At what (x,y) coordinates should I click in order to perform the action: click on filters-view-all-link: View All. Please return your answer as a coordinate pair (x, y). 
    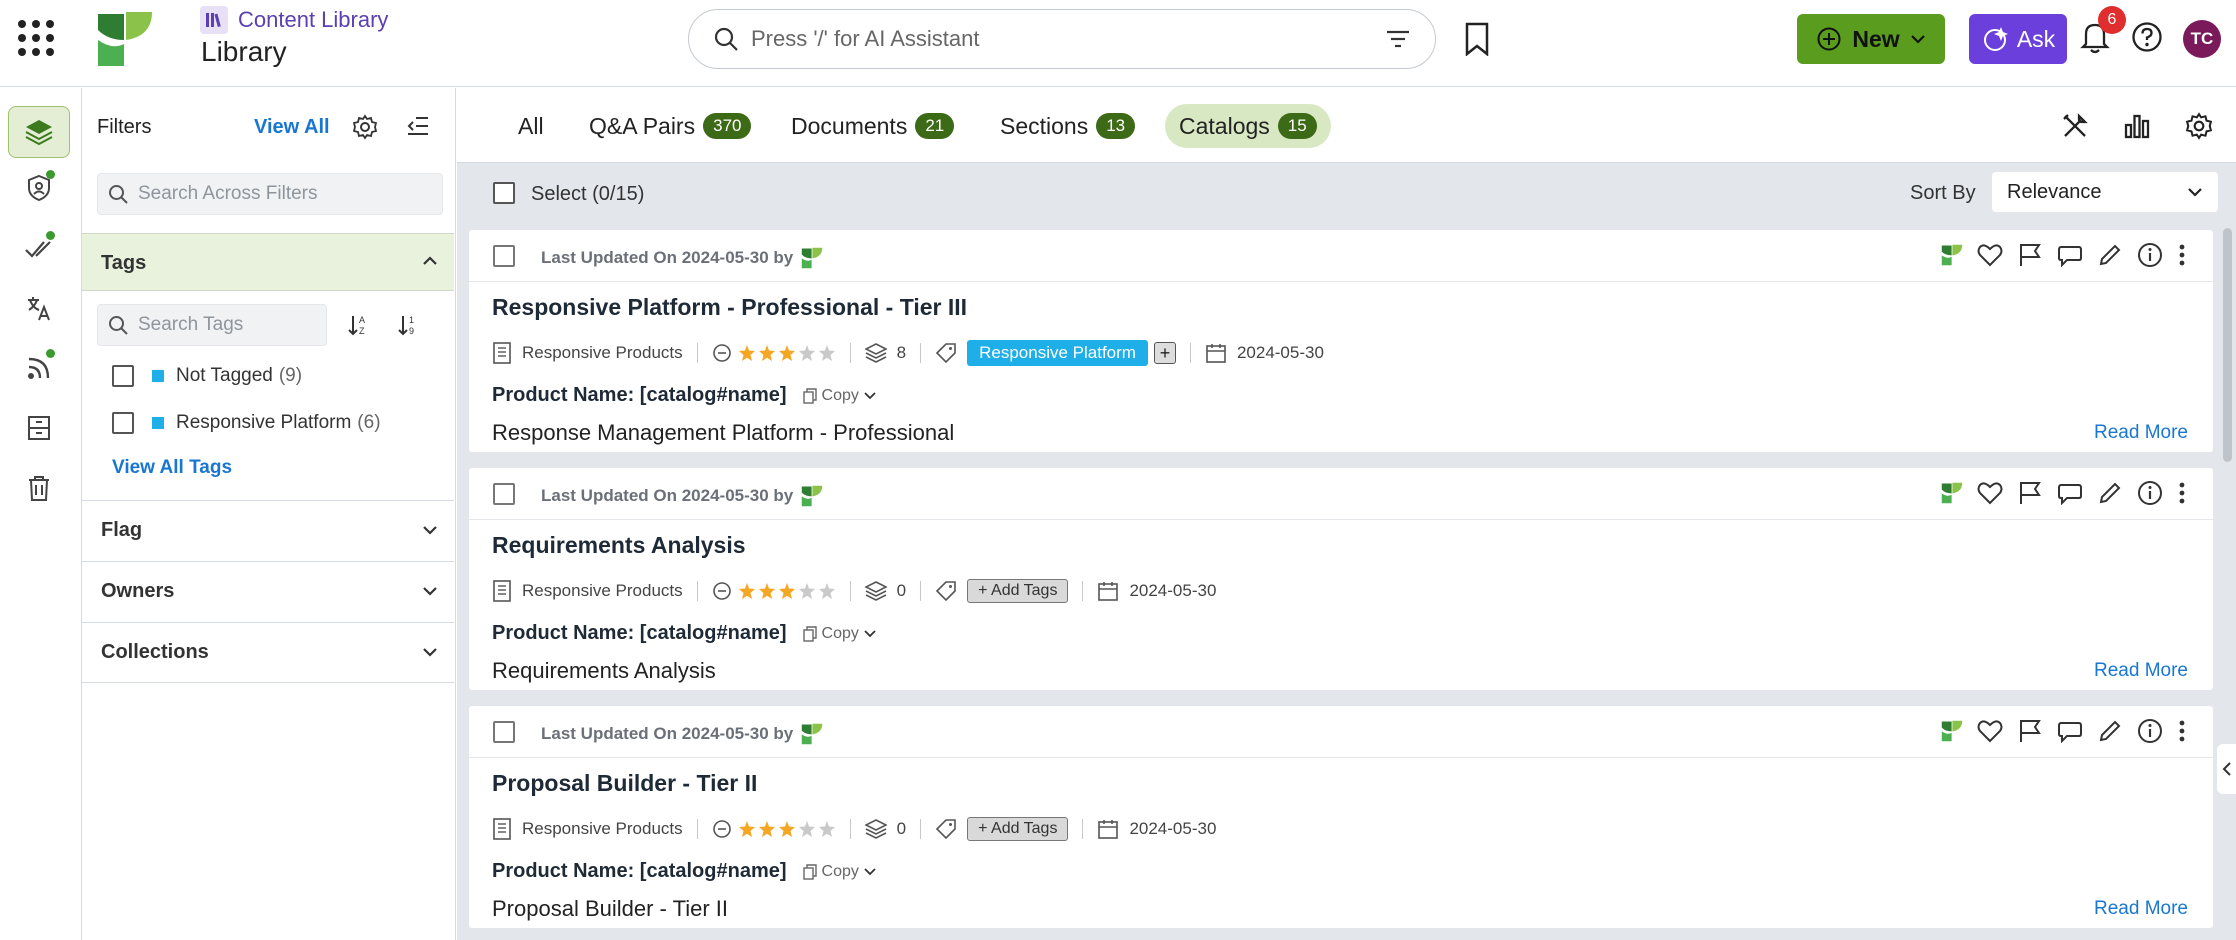
    Looking at the image, I should click on (292, 127).